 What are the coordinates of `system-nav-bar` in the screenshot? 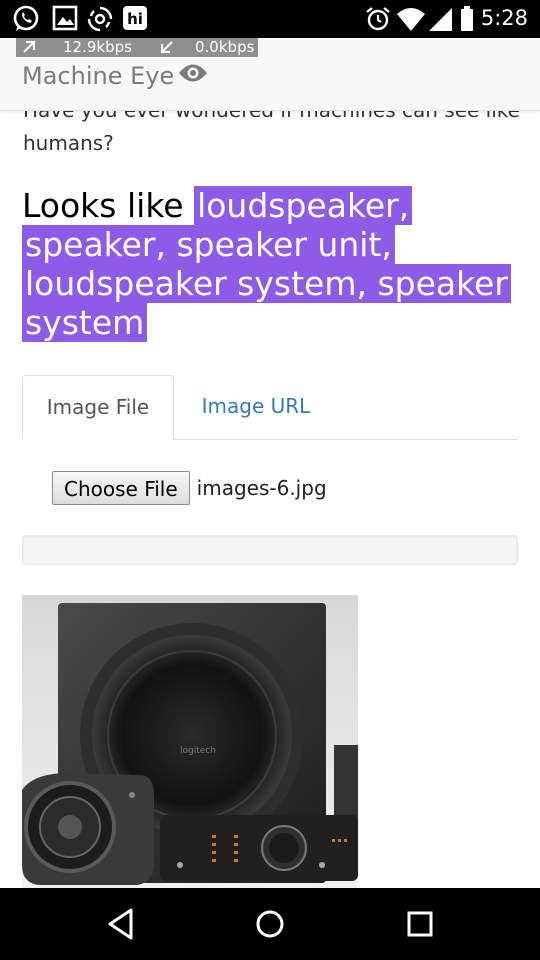 It's located at (270, 924).